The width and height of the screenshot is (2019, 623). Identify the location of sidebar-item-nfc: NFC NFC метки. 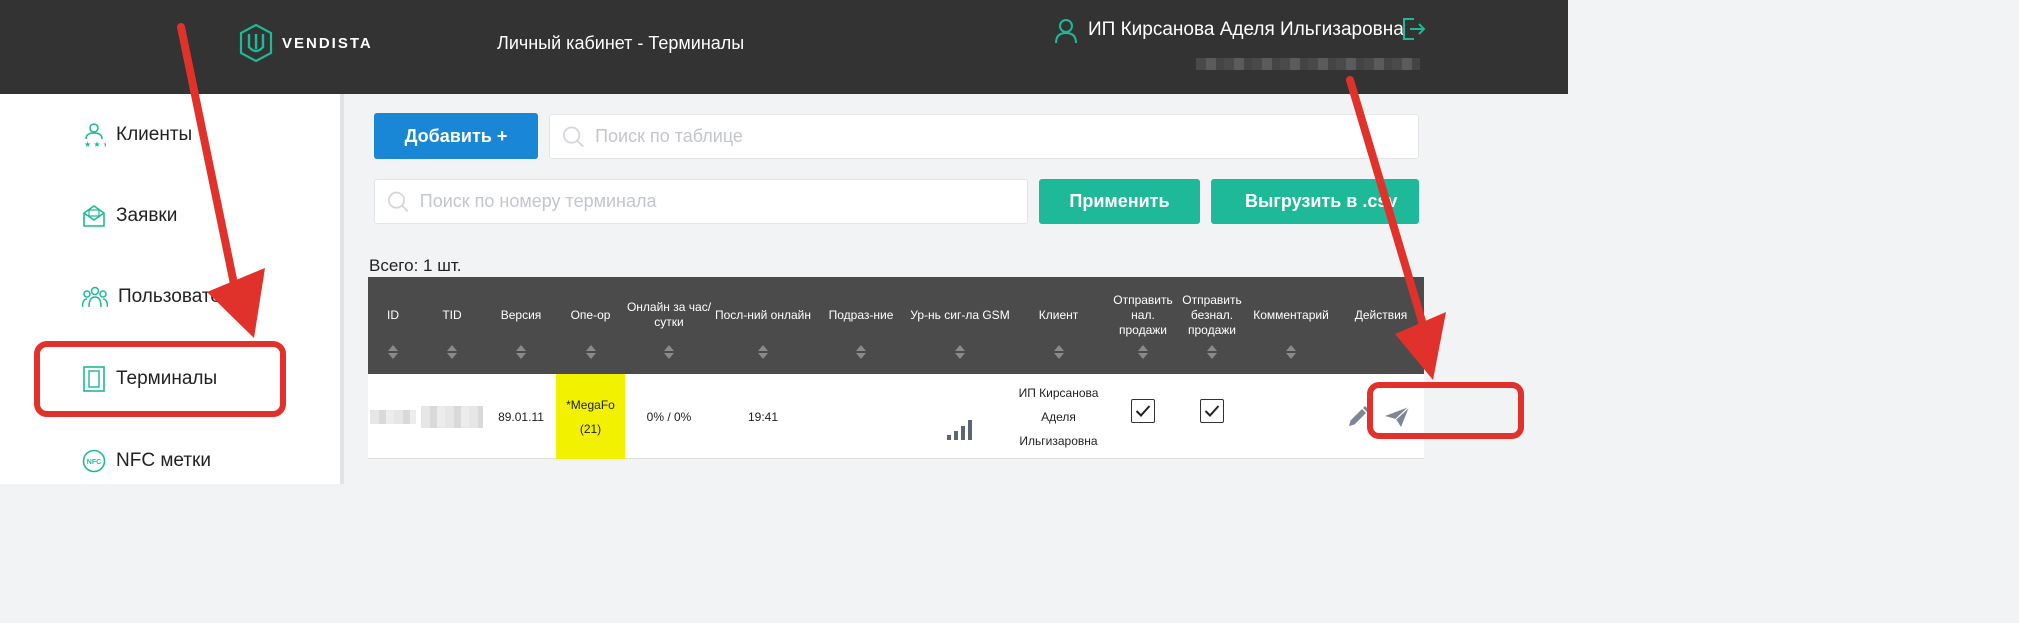
(146, 461).